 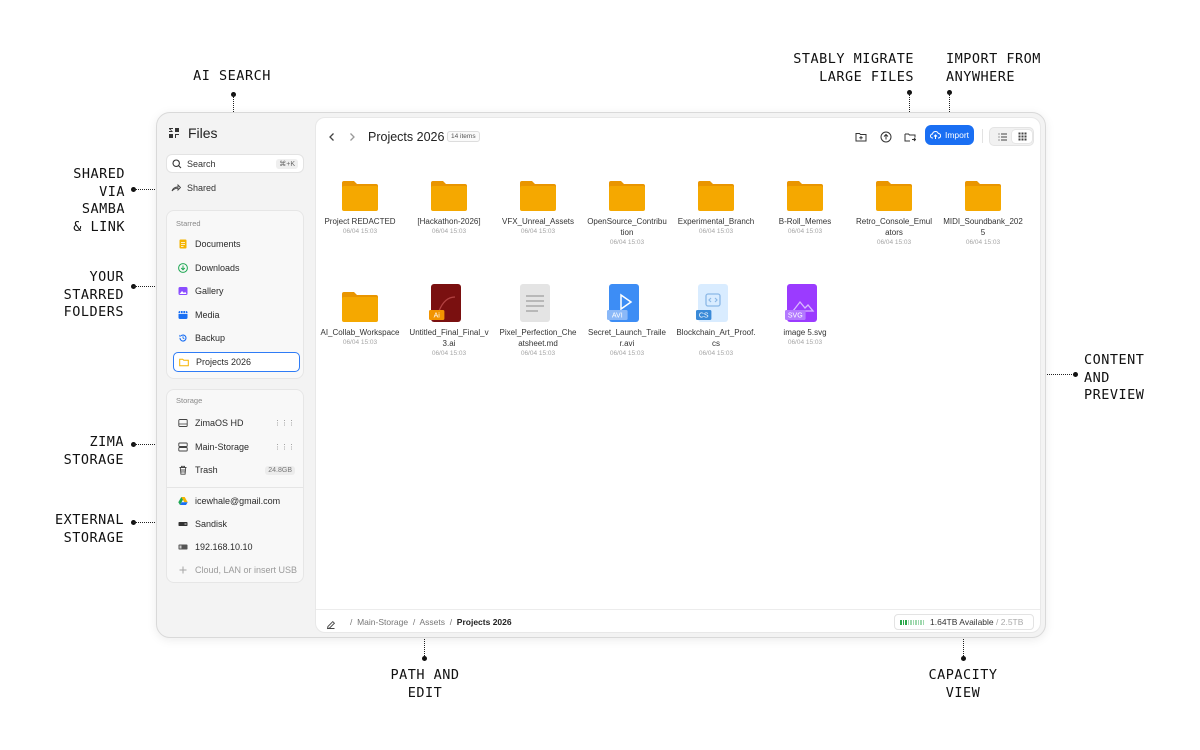 I want to click on upload-button, so click(x=886, y=137).